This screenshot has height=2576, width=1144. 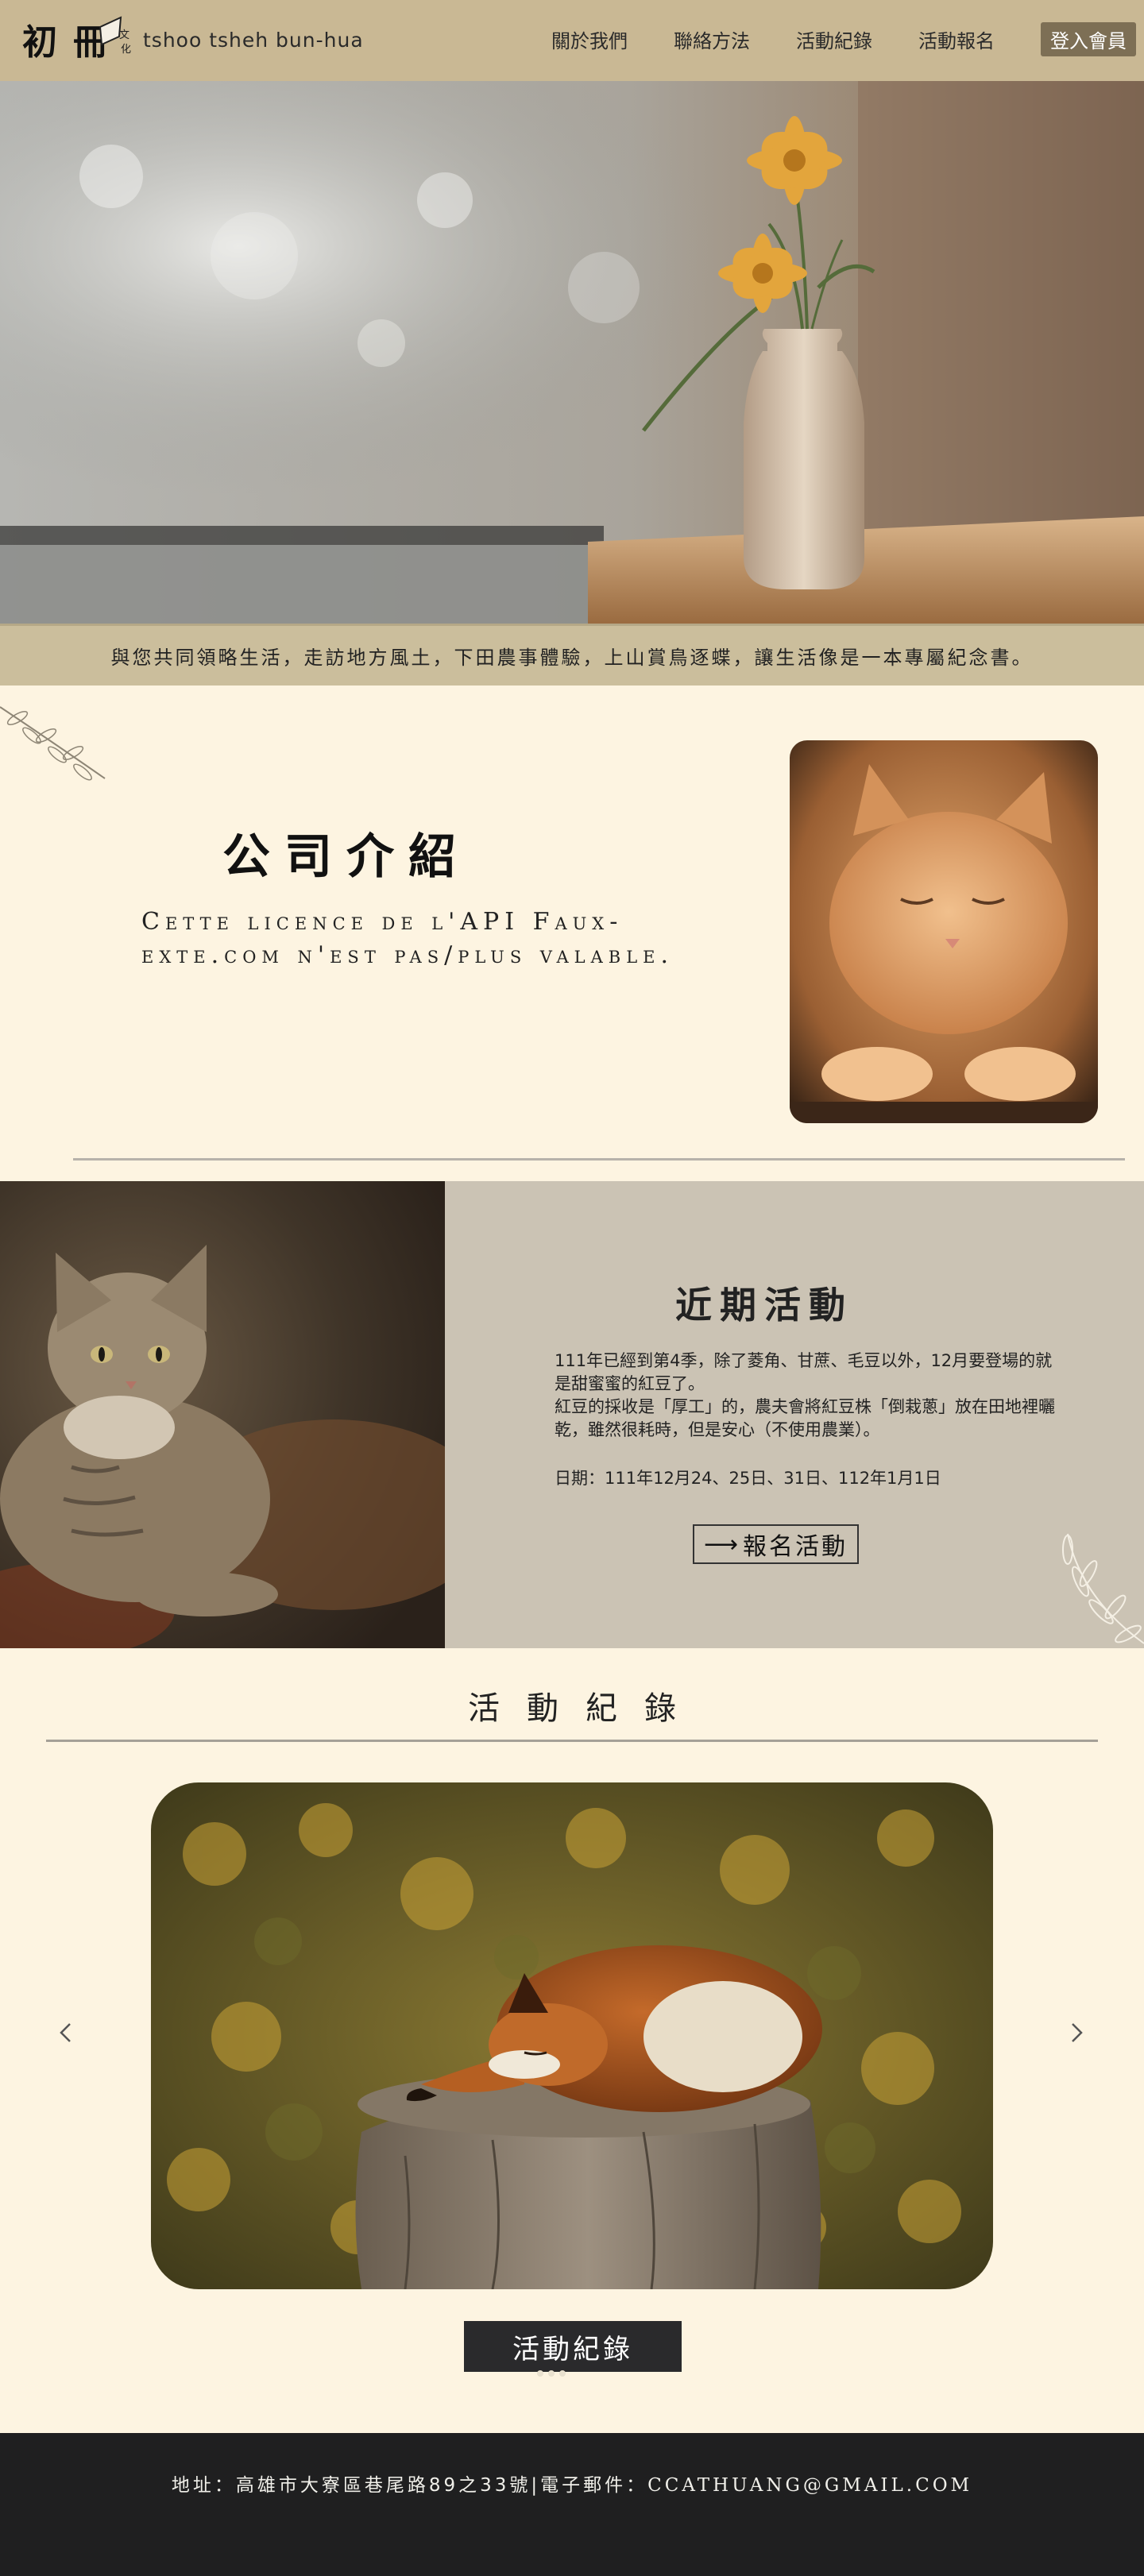 What do you see at coordinates (124, 35) in the screenshot?
I see `svg-text: 文` at bounding box center [124, 35].